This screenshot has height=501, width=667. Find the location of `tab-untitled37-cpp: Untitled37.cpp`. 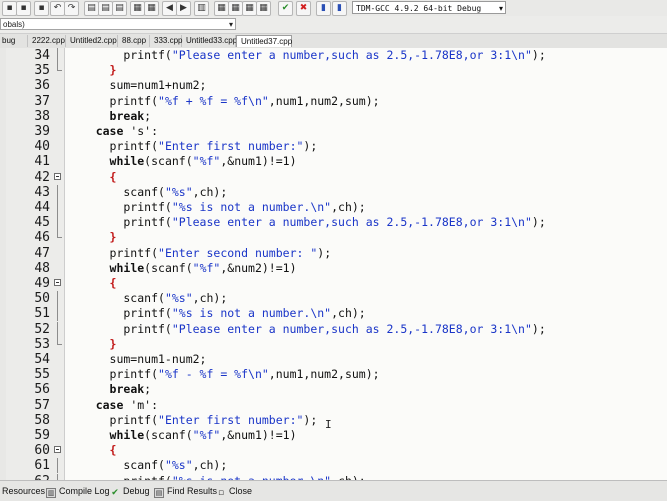

tab-untitled37-cpp: Untitled37.cpp is located at coordinates (264, 41).